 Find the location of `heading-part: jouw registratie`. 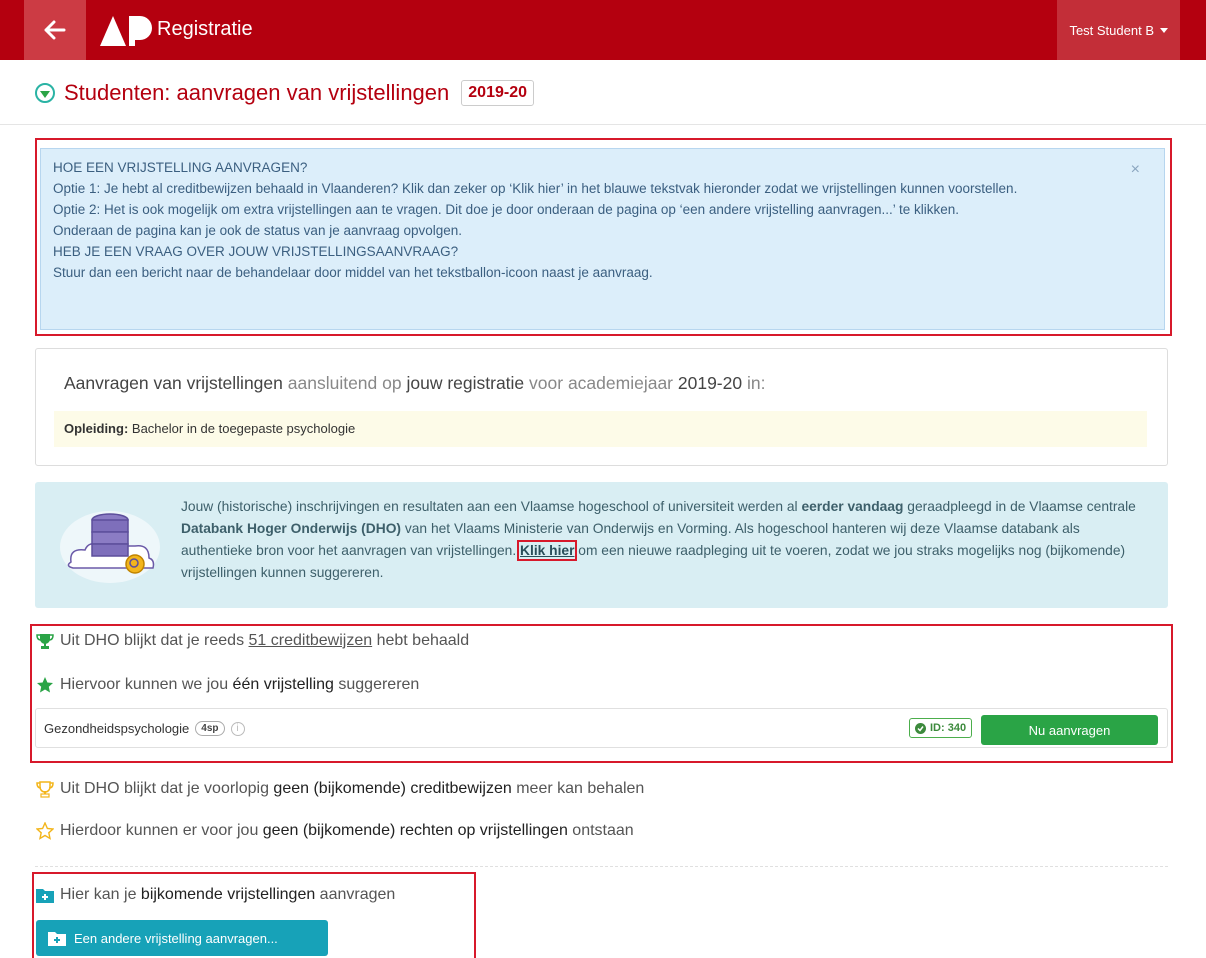

heading-part: jouw registratie is located at coordinates (465, 383).